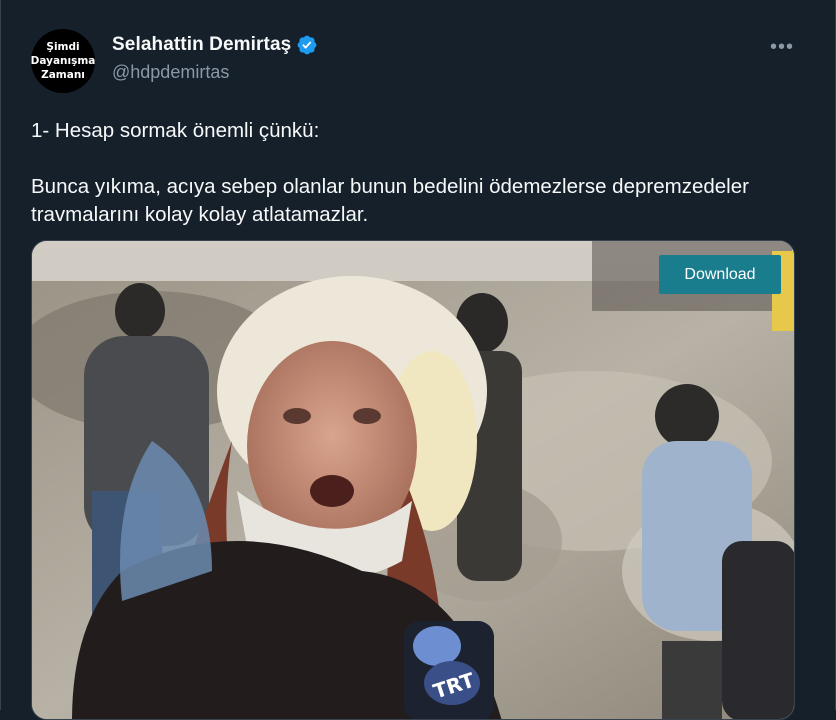  What do you see at coordinates (175, 130) in the screenshot?
I see `tweet-paragraph-1: 1- Hesap sormak önemli çünkü:` at bounding box center [175, 130].